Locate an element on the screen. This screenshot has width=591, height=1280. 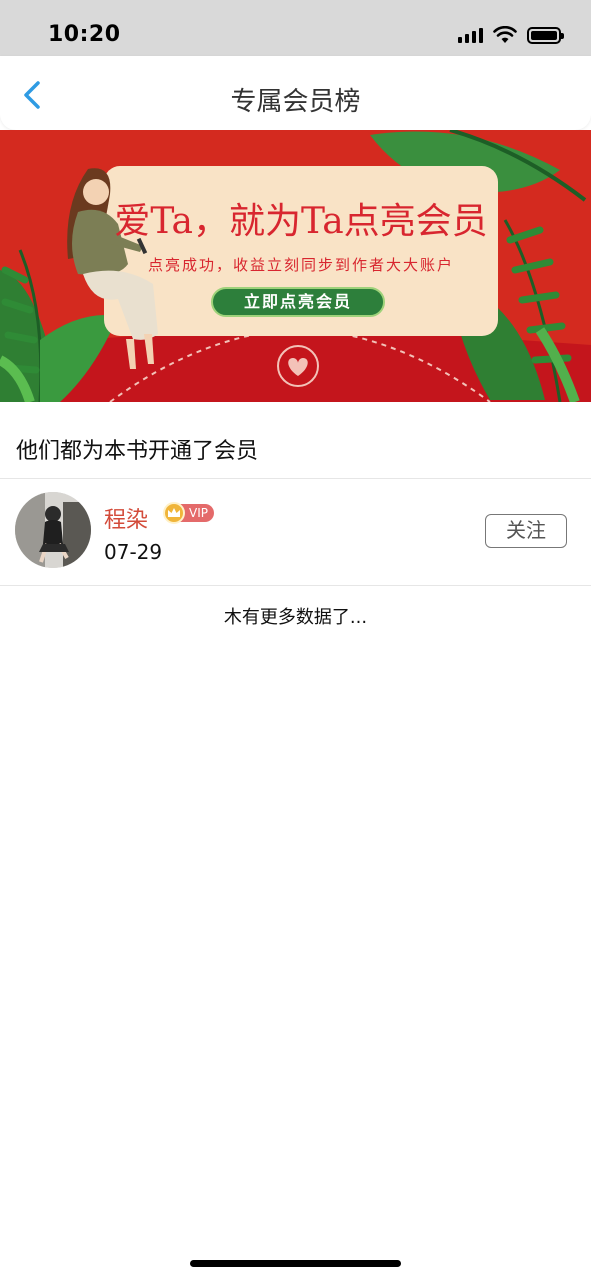
status-bar: 10:20 is located at coordinates (295, 28).